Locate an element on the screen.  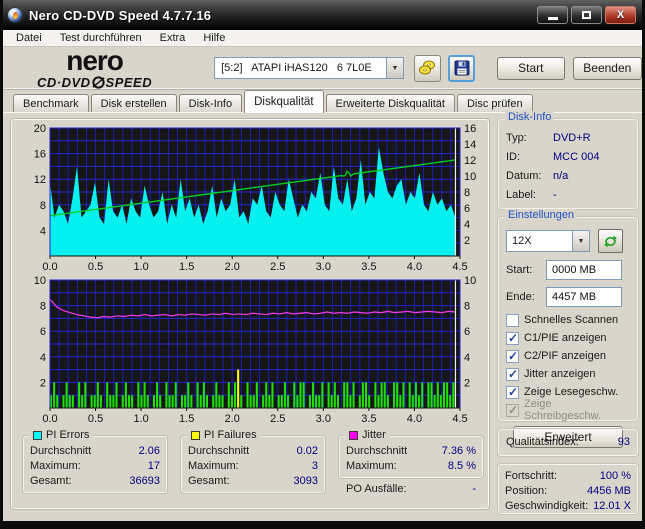
close-button: X is located at coordinates (620, 15).